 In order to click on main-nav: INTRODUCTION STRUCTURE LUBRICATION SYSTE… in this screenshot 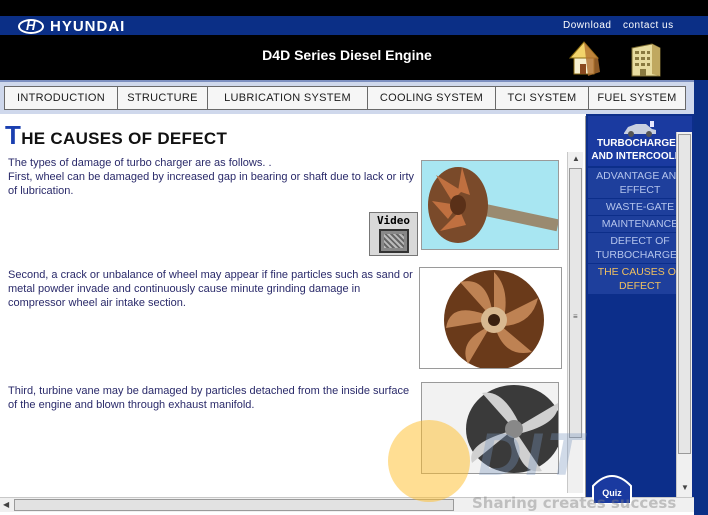, I will do `click(354, 97)`.